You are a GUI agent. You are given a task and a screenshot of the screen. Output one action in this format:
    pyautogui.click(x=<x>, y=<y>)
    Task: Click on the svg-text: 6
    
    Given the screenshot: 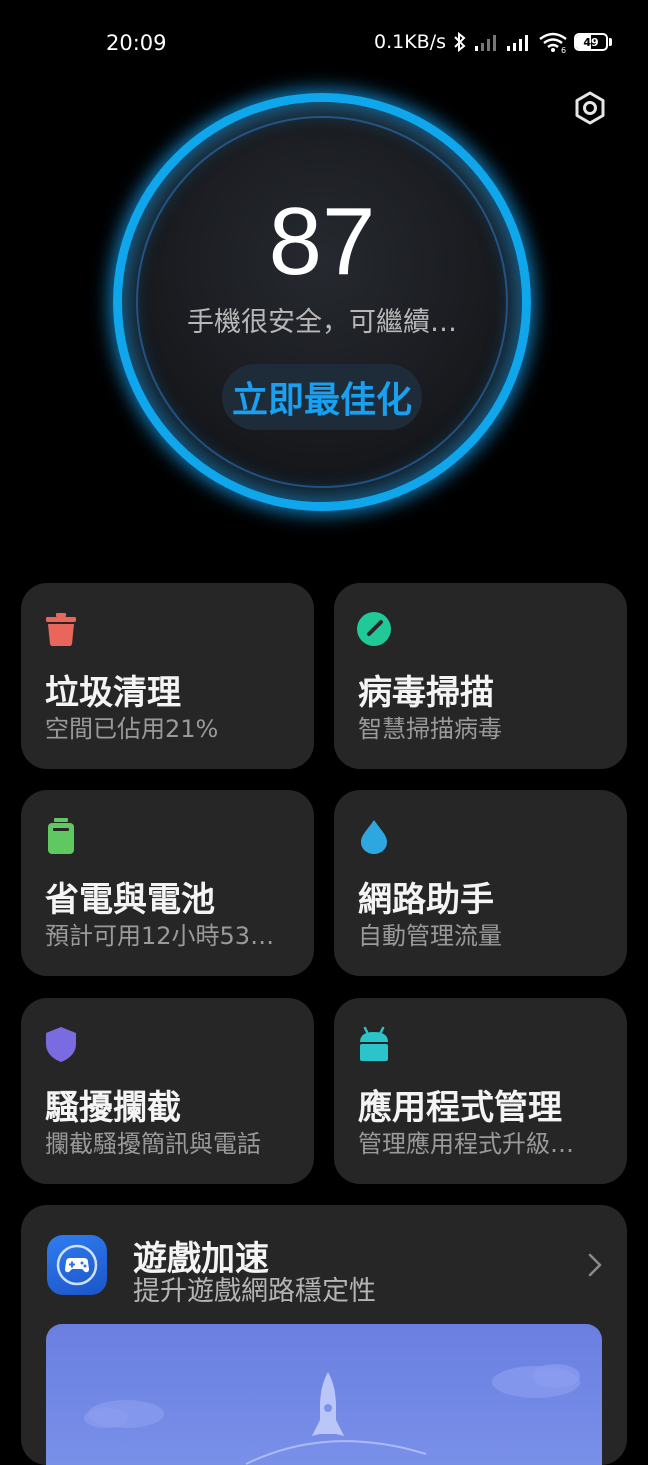 What is the action you would take?
    pyautogui.click(x=563, y=49)
    